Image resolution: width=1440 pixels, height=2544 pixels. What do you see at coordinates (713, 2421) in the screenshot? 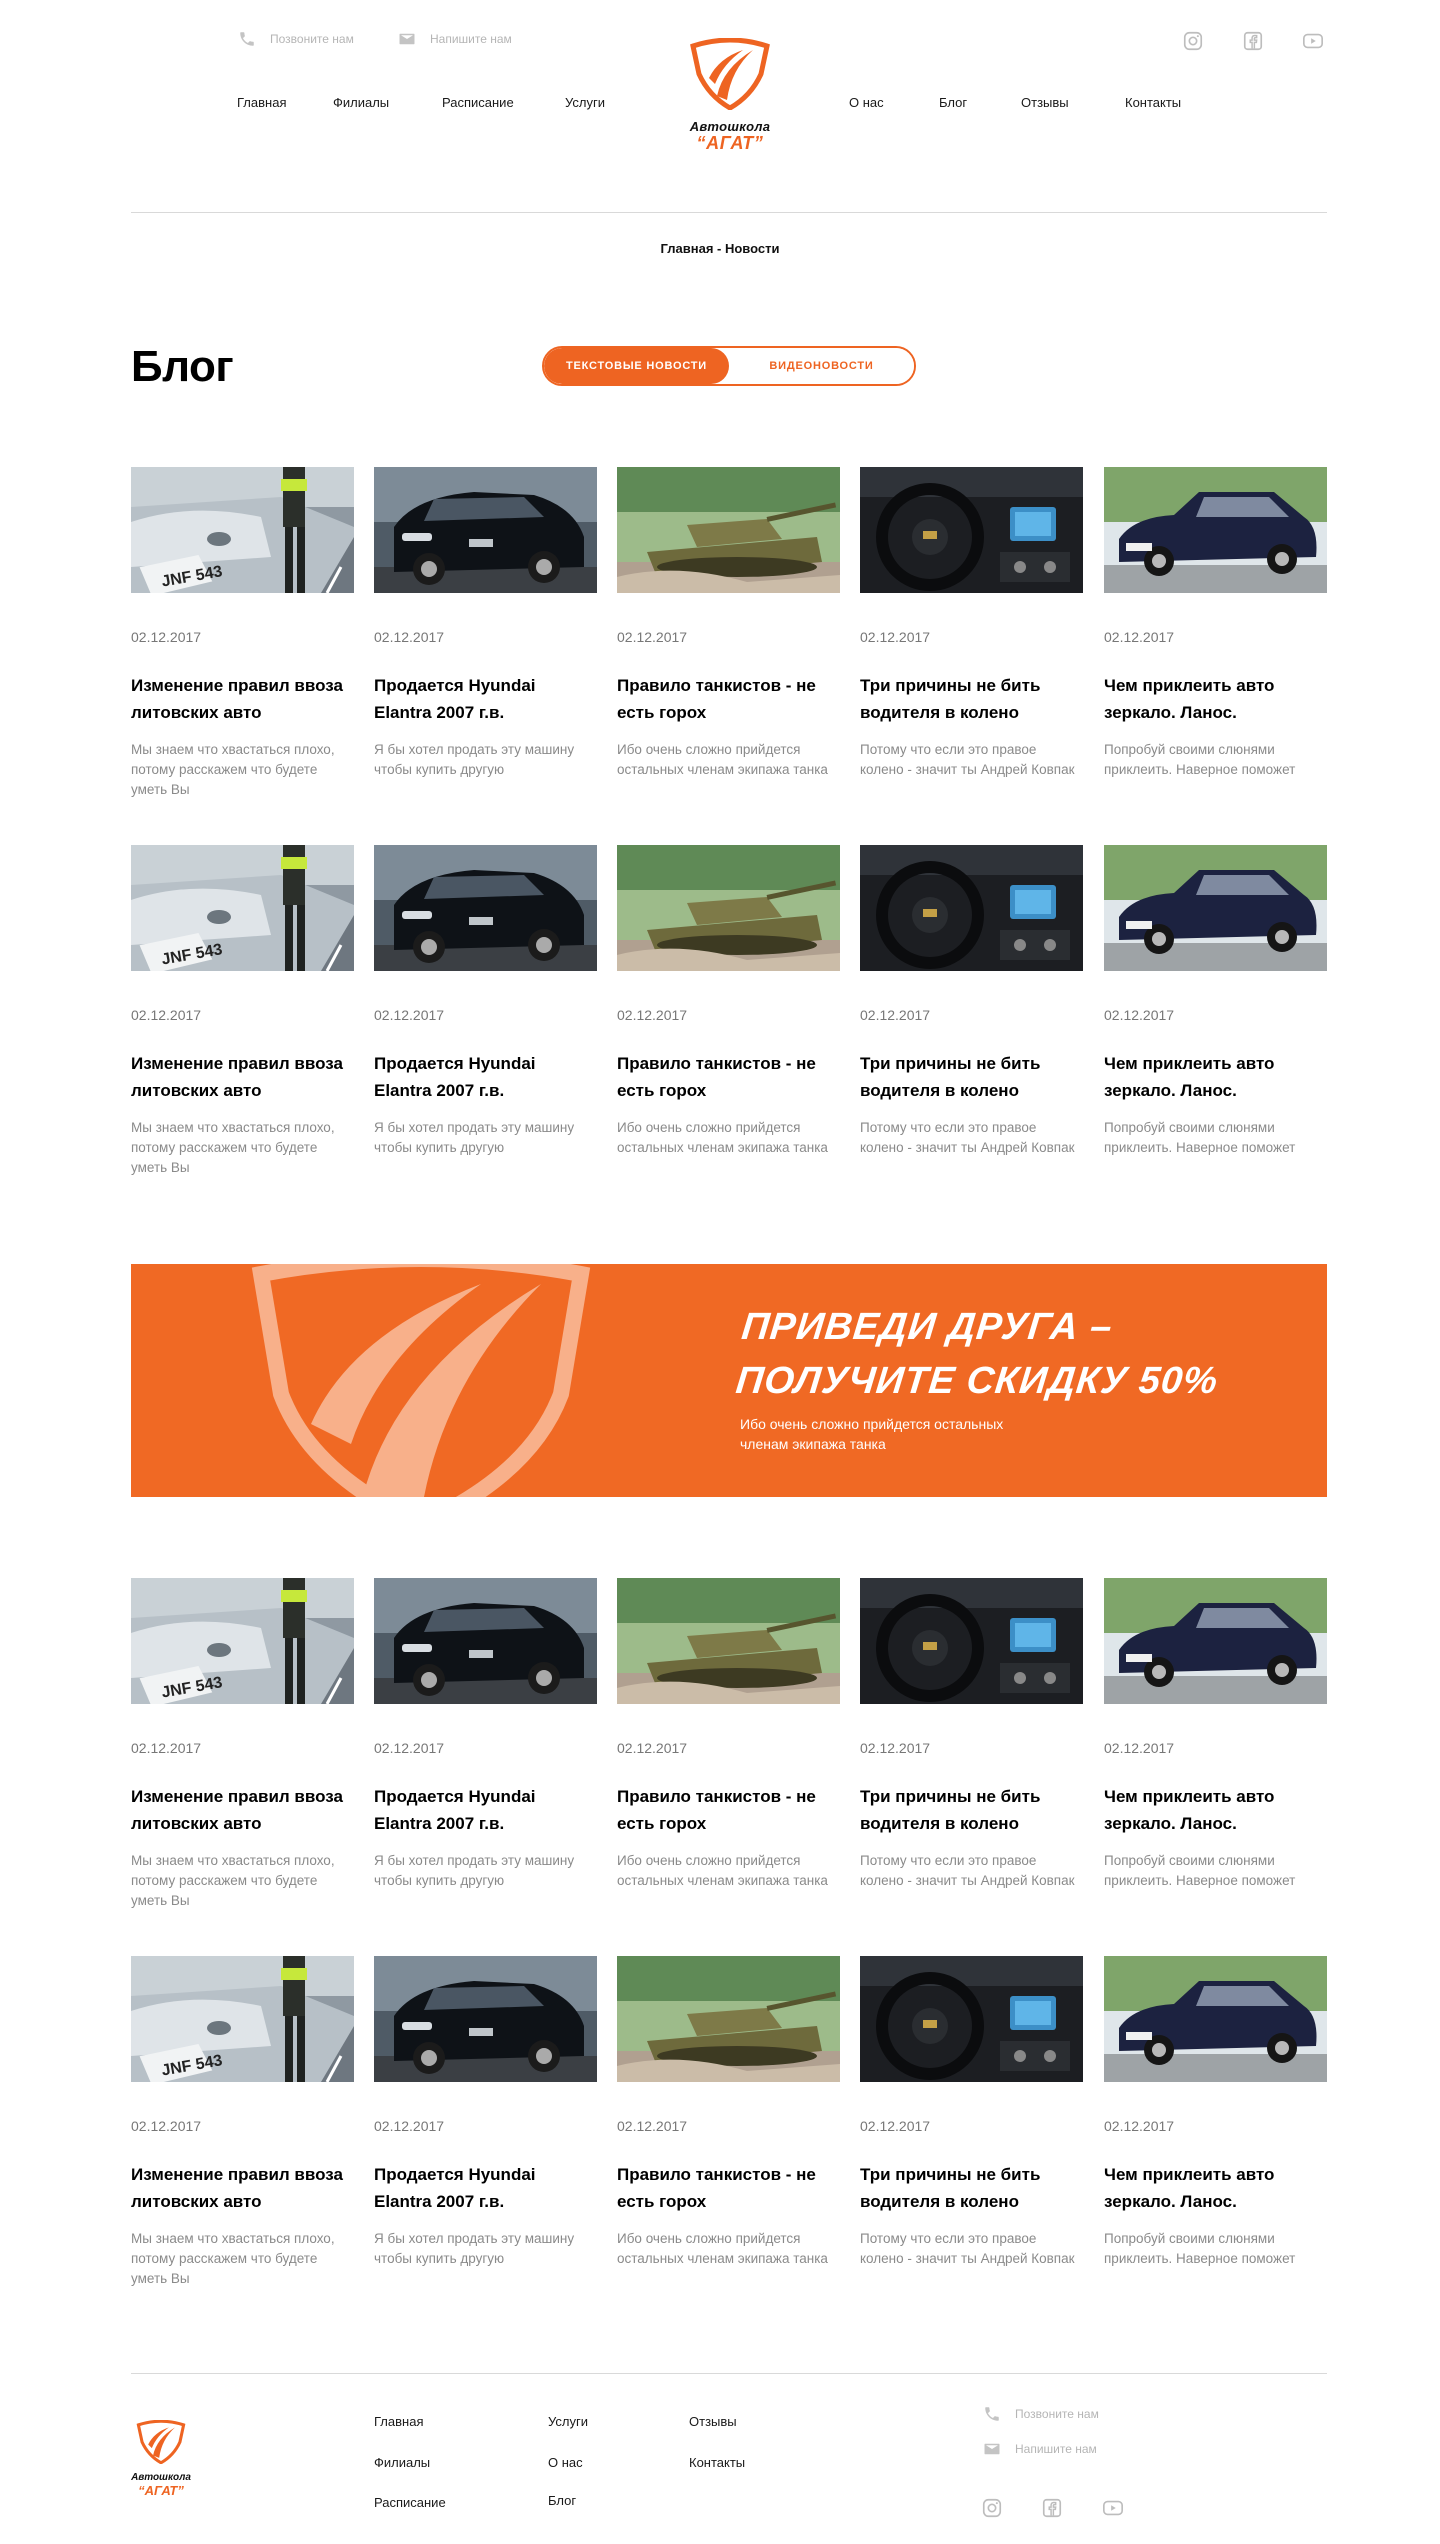
I see `footer-link-reviews: Отзывы` at bounding box center [713, 2421].